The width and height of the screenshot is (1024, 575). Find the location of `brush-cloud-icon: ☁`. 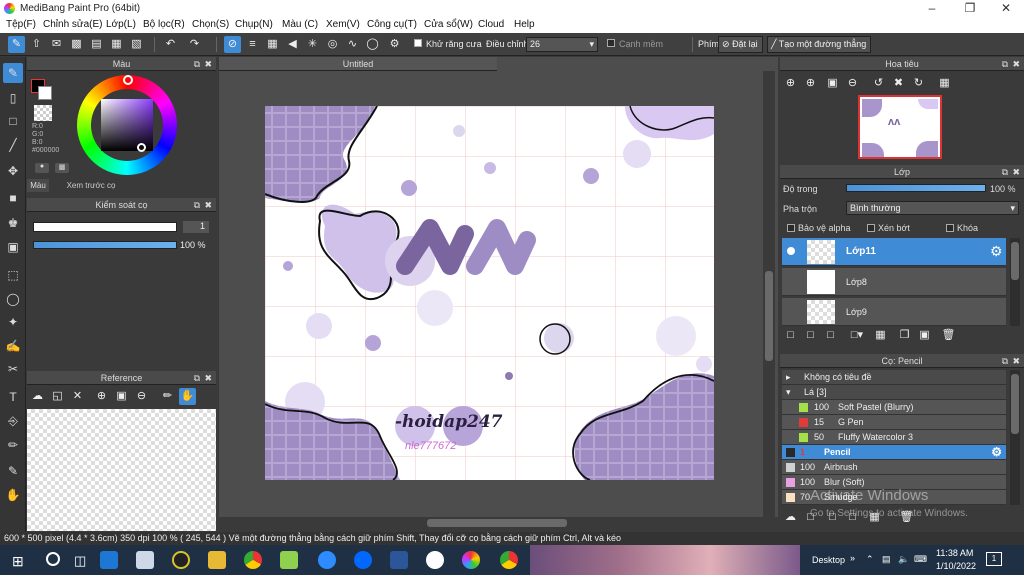

brush-cloud-icon: ☁ is located at coordinates (790, 517).